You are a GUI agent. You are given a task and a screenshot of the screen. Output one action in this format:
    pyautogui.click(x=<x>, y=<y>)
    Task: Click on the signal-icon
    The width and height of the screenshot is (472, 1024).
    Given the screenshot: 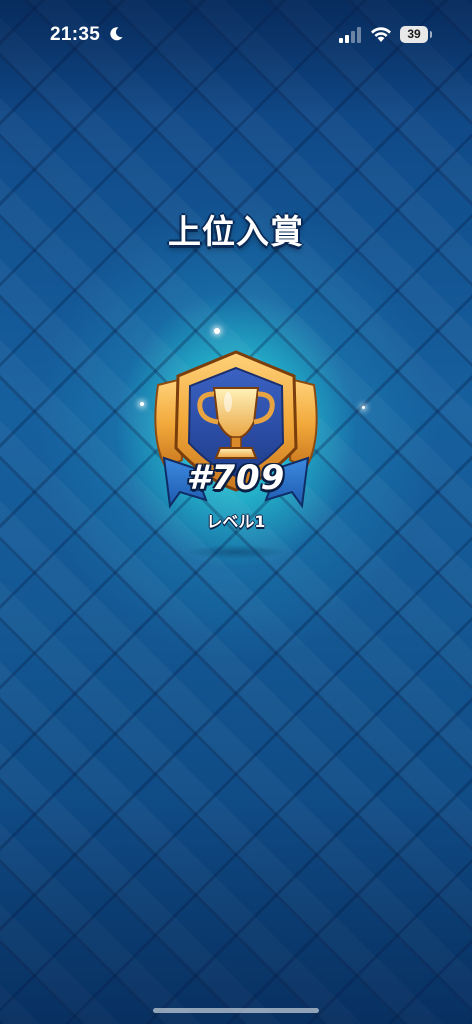 What is the action you would take?
    pyautogui.click(x=350, y=35)
    